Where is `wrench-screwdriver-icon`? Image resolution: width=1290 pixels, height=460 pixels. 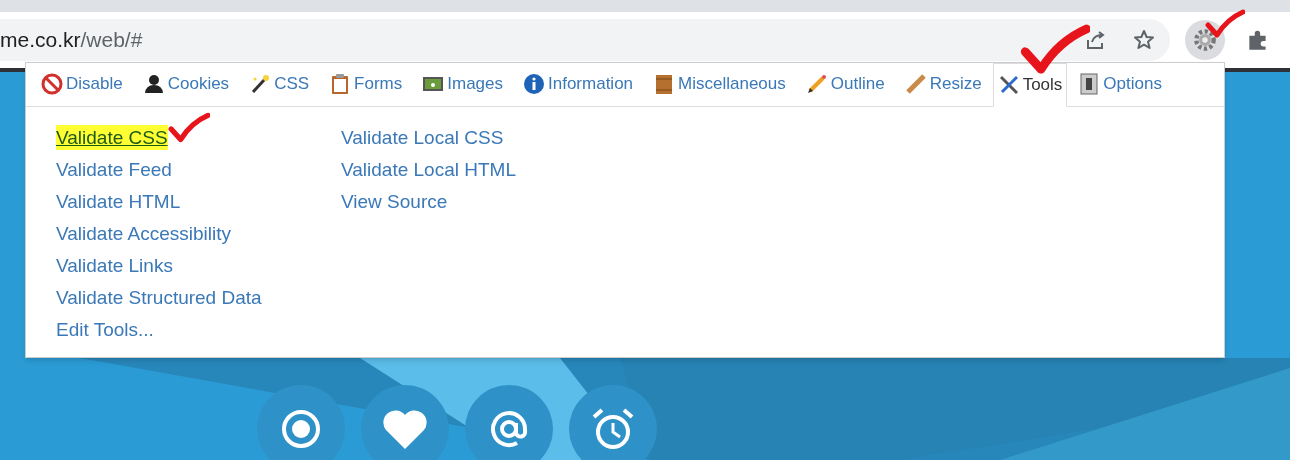 wrench-screwdriver-icon is located at coordinates (1008, 85).